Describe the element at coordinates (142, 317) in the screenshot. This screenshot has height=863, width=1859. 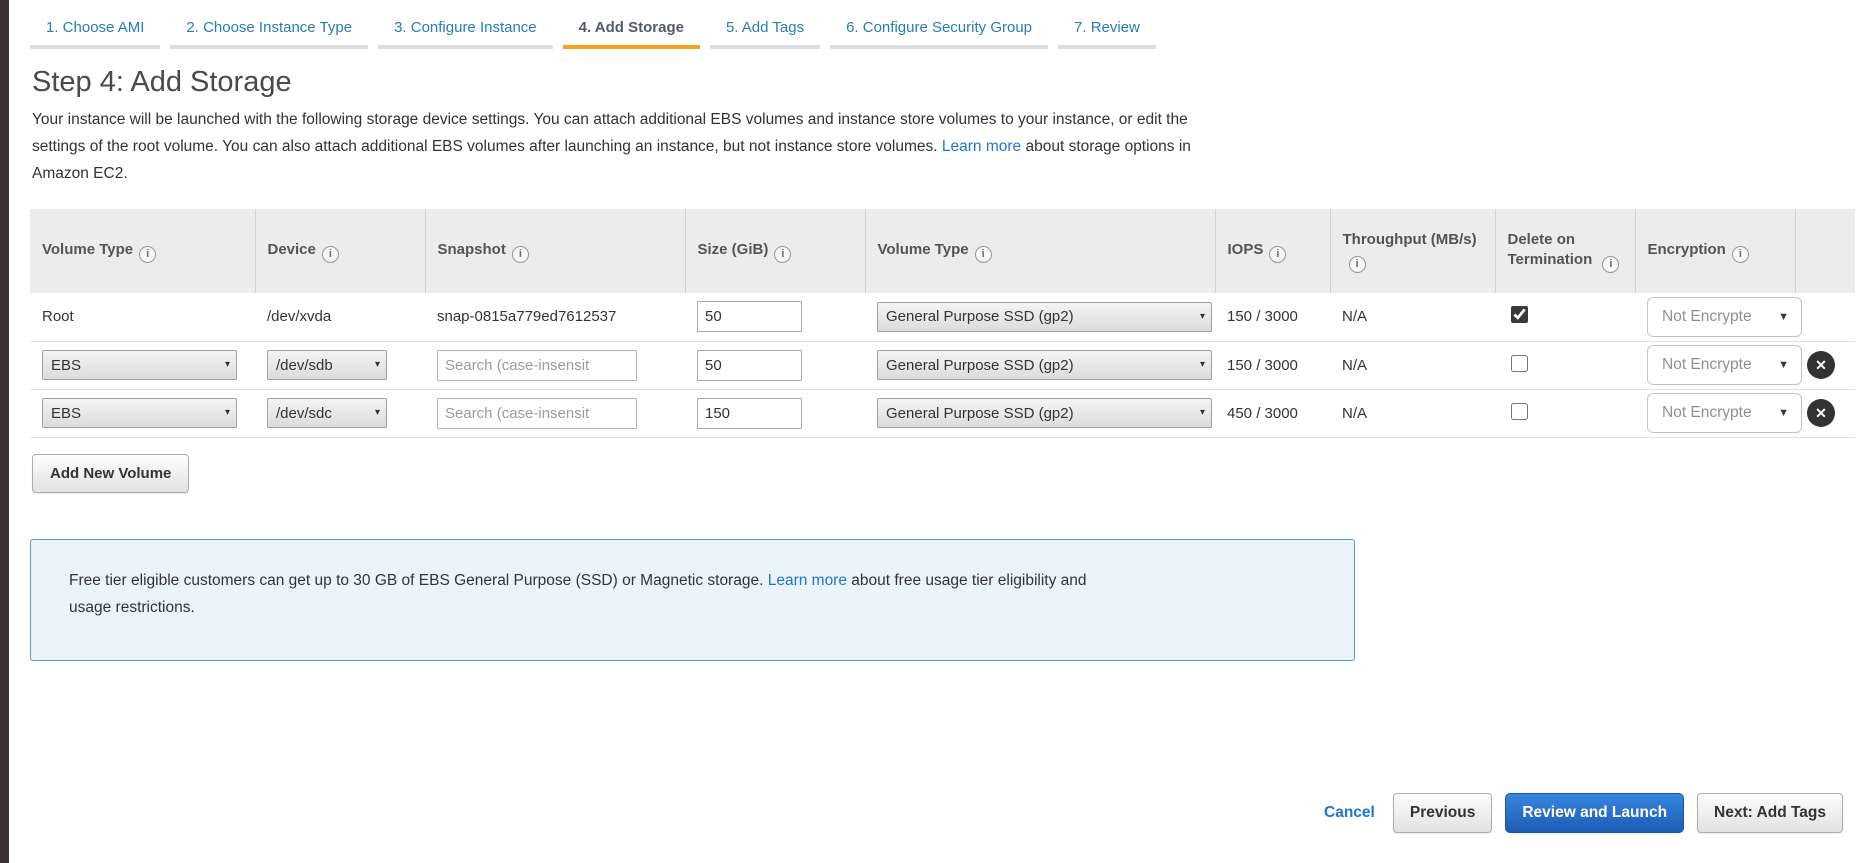
I see `volume-type-cell: Root` at that location.